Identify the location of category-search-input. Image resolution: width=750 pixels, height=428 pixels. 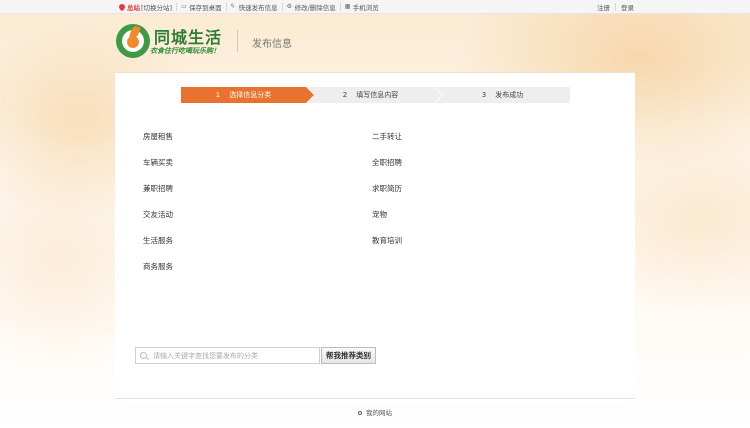
(233, 355).